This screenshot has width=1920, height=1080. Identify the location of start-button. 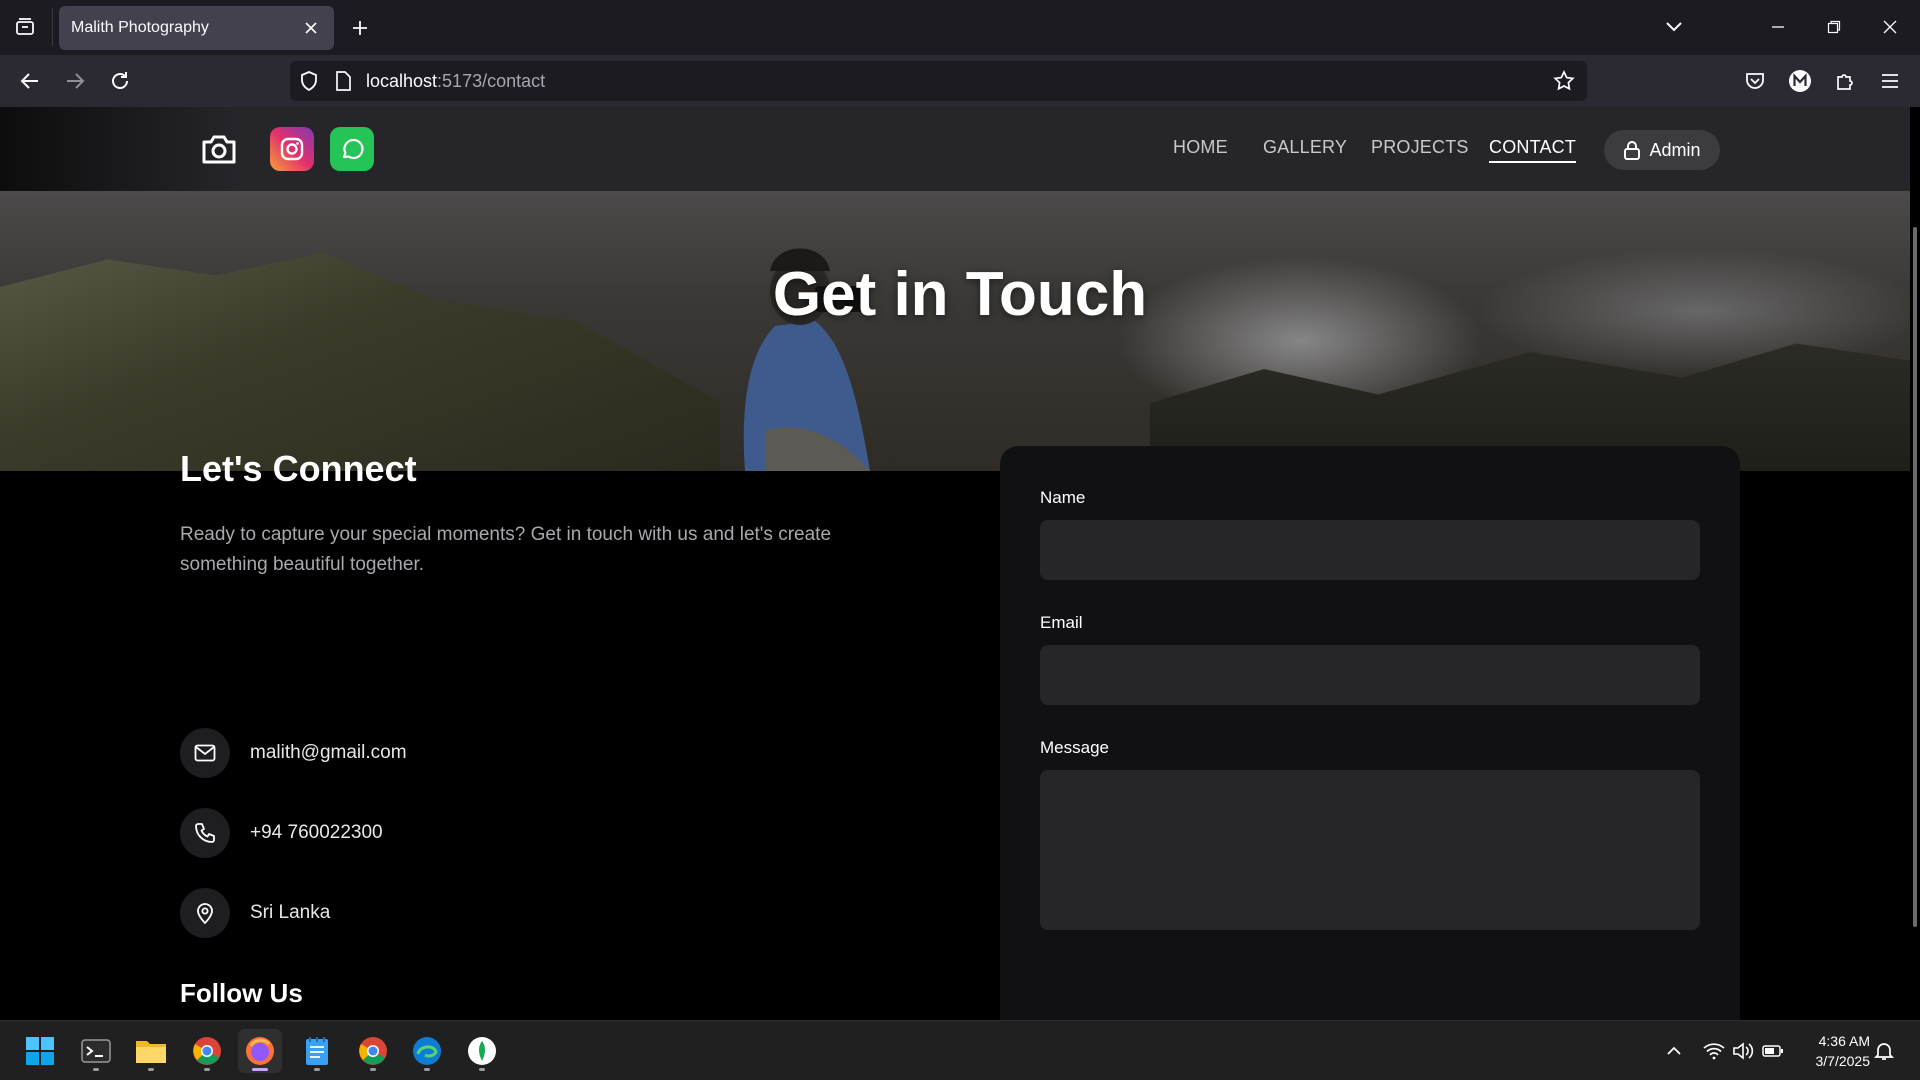
(40, 1051).